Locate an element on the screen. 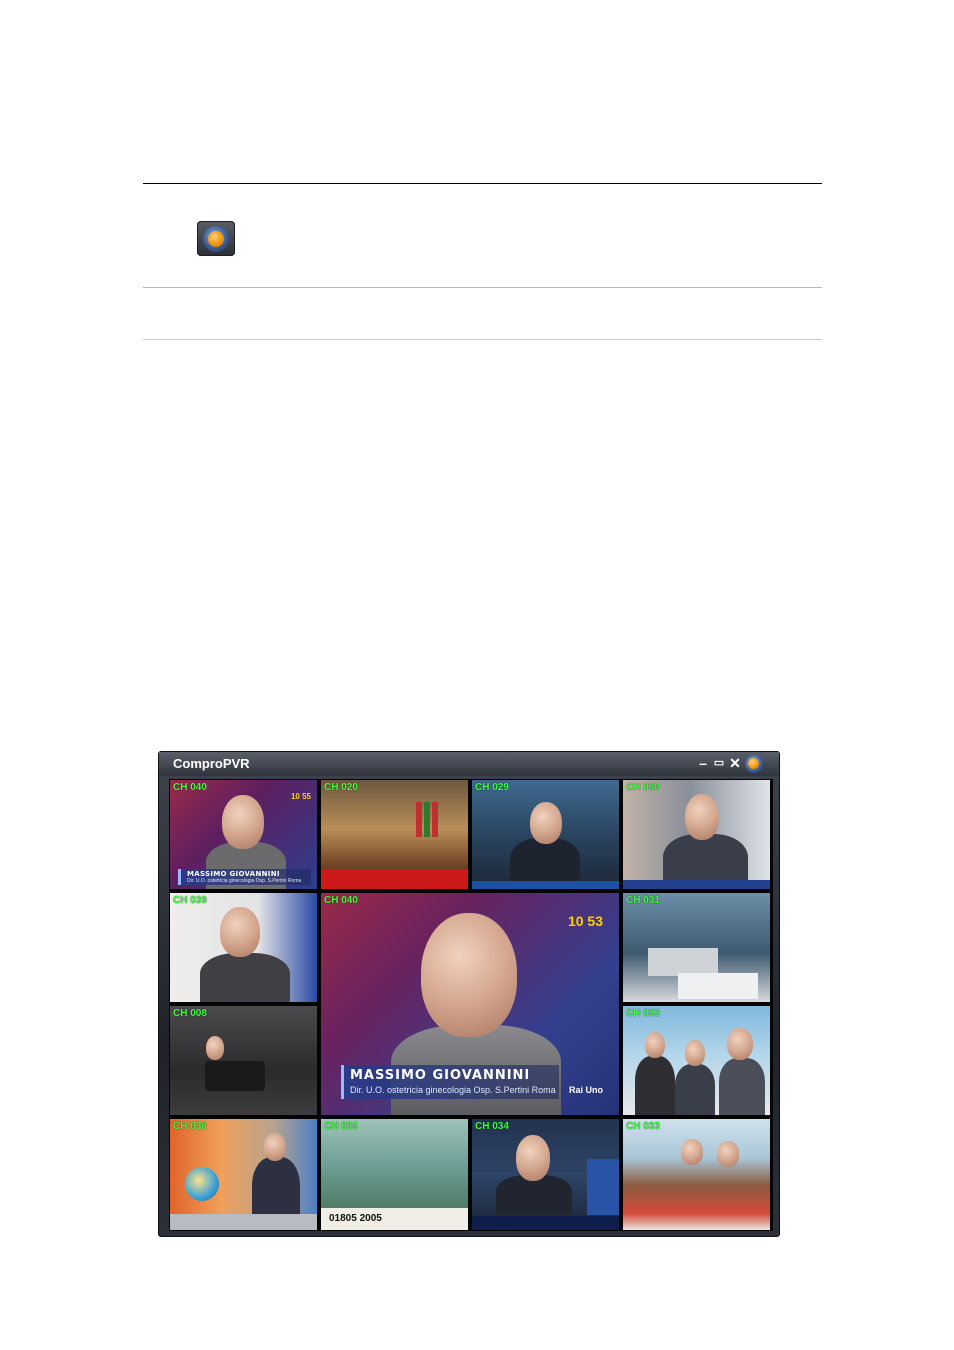 The width and height of the screenshot is (954, 1350). phone-number: 01805 2005 is located at coordinates (355, 1218).